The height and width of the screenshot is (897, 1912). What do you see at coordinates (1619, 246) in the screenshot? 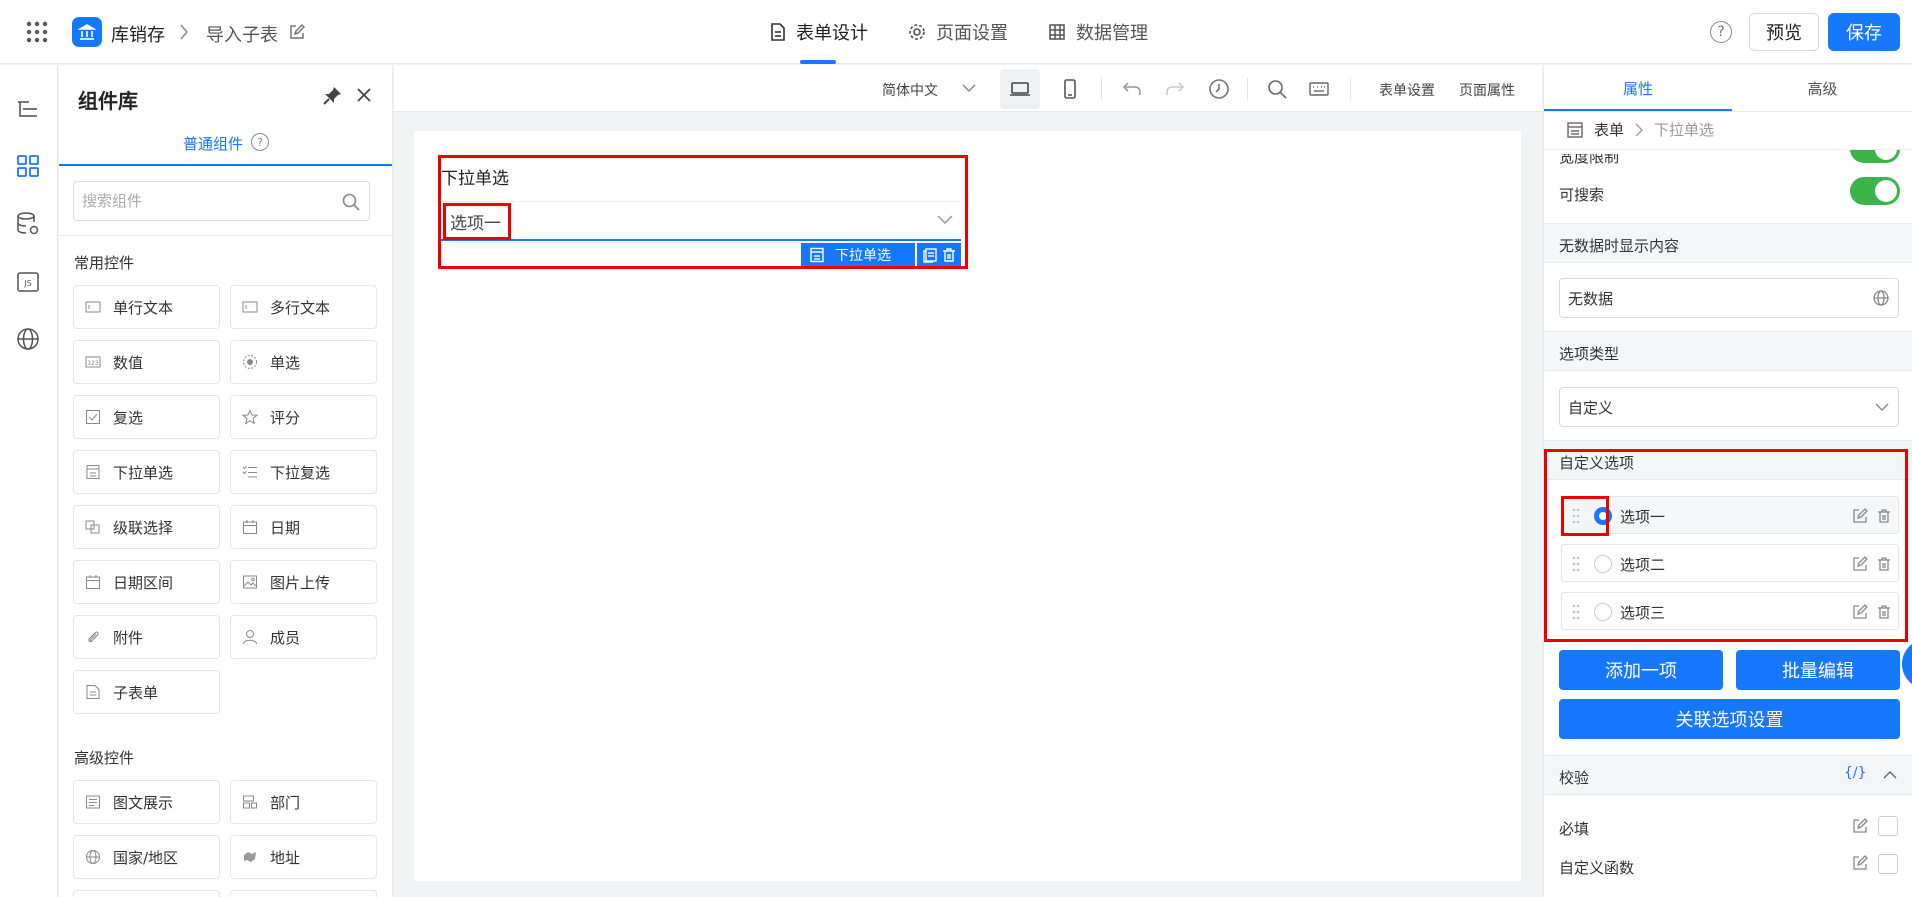
I see `empty-content-title: 无数据时显示内容` at bounding box center [1619, 246].